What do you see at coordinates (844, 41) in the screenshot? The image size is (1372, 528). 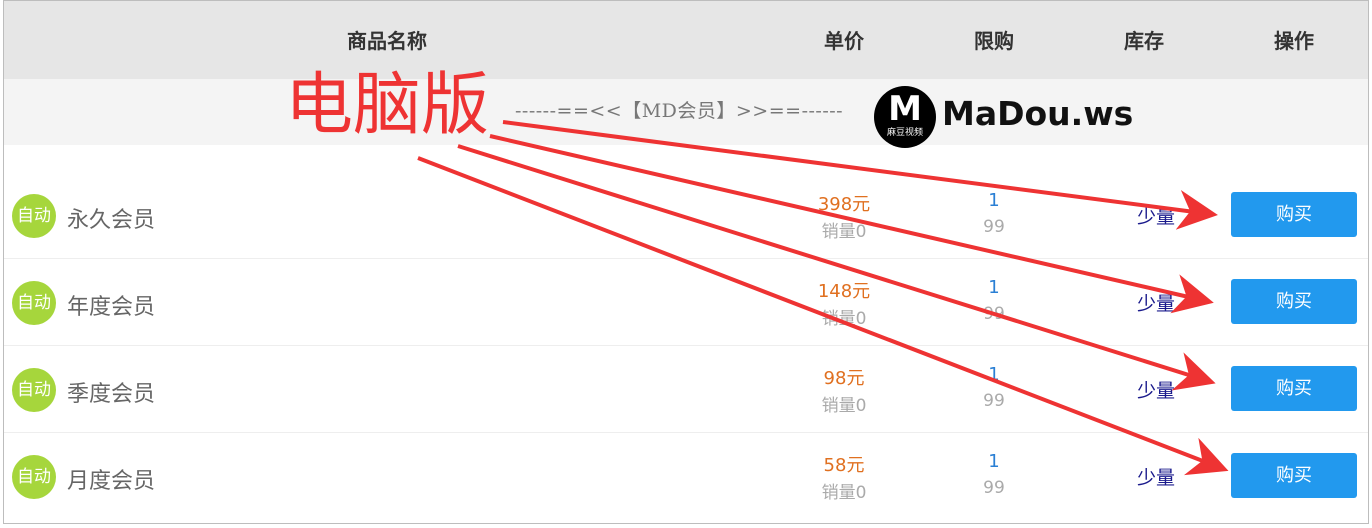 I see `header-price: 单价` at bounding box center [844, 41].